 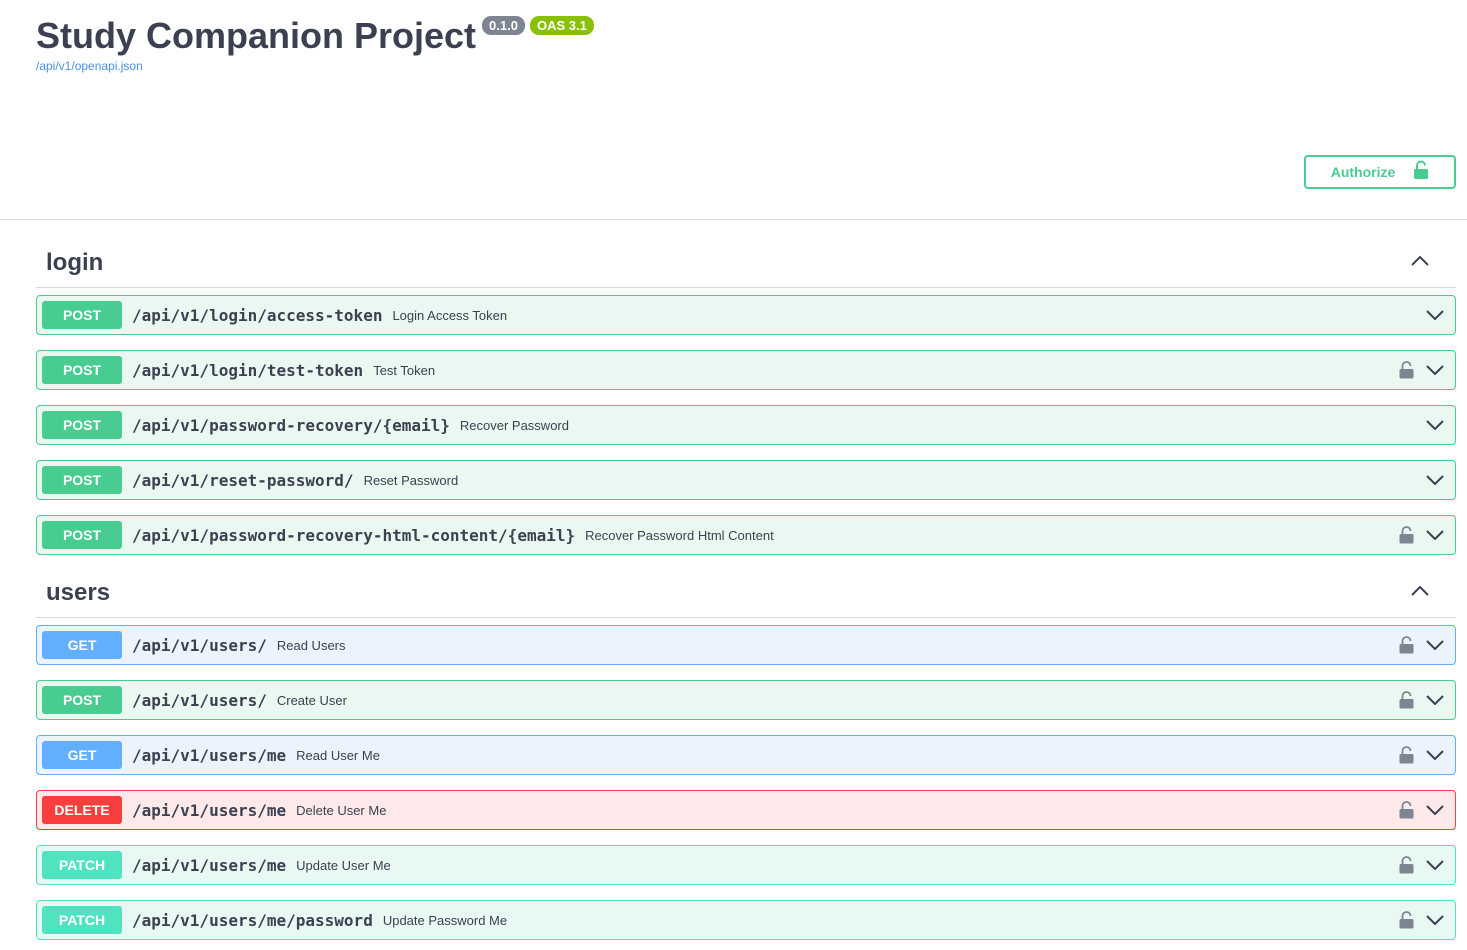 What do you see at coordinates (746, 865) in the screenshot?
I see `operation-patch-row: PATCH/api/v1/users/me Update User Me` at bounding box center [746, 865].